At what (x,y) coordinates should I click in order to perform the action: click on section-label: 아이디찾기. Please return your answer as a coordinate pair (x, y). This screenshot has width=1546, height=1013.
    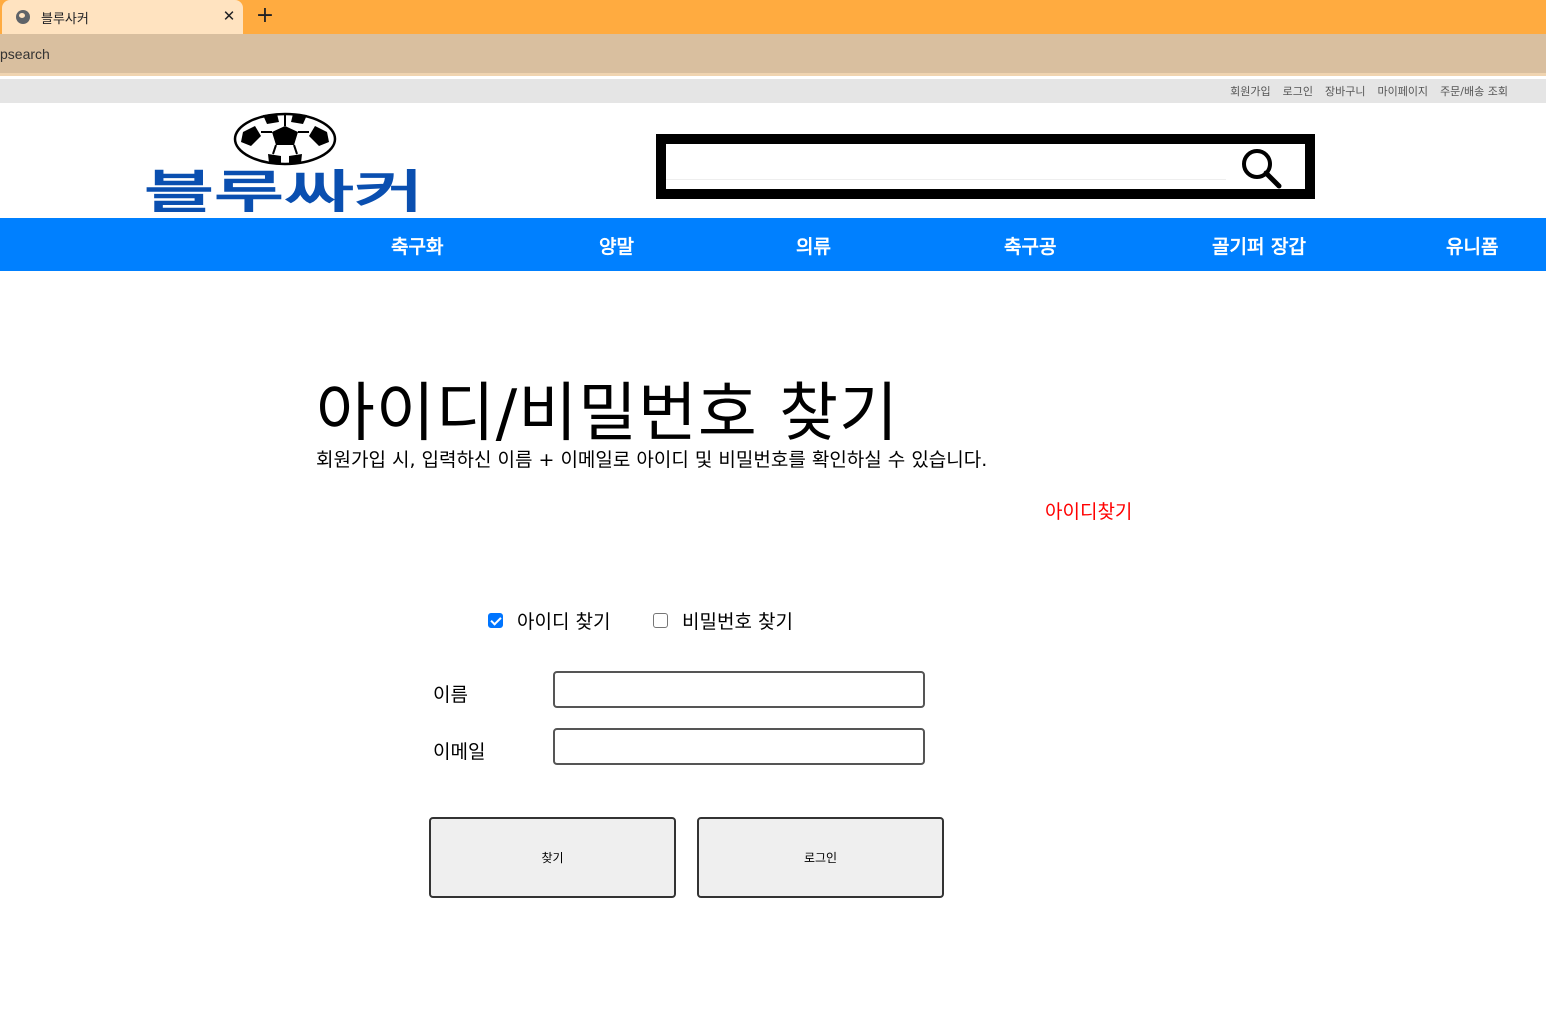
    Looking at the image, I should click on (1089, 512).